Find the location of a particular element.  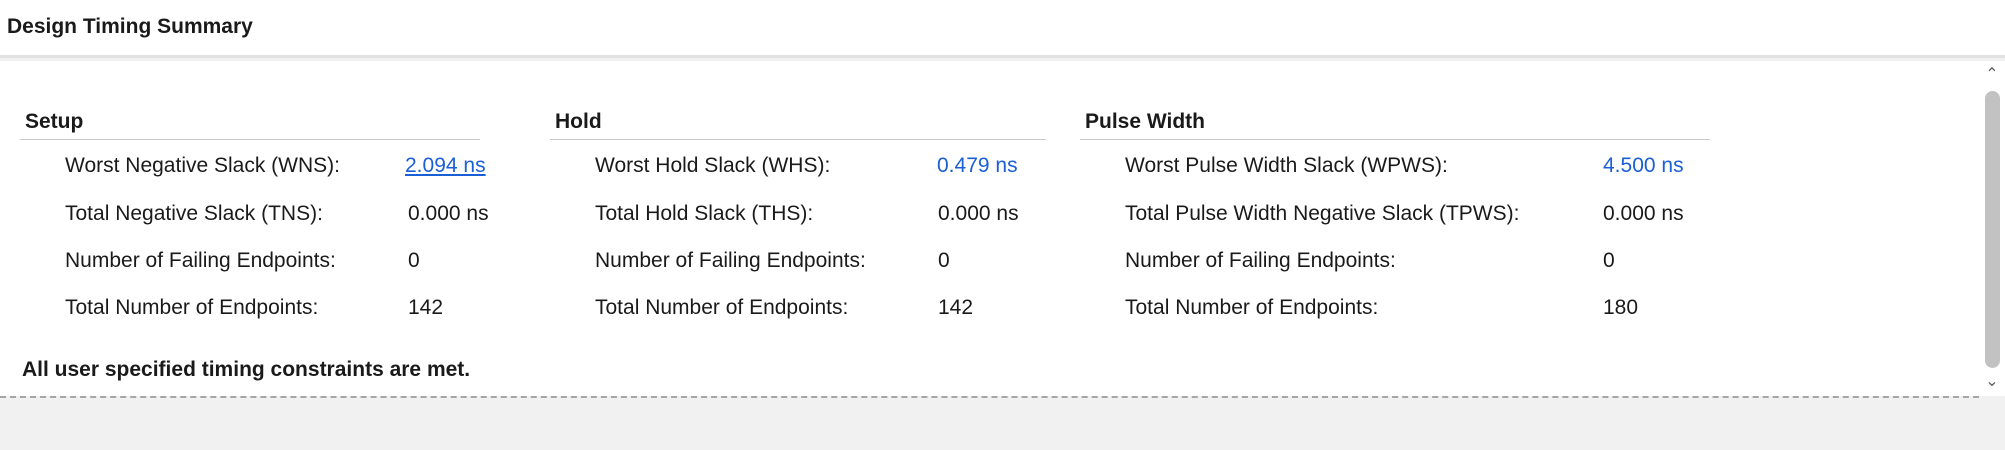

wns-value-link: 2.094 ns is located at coordinates (445, 166).